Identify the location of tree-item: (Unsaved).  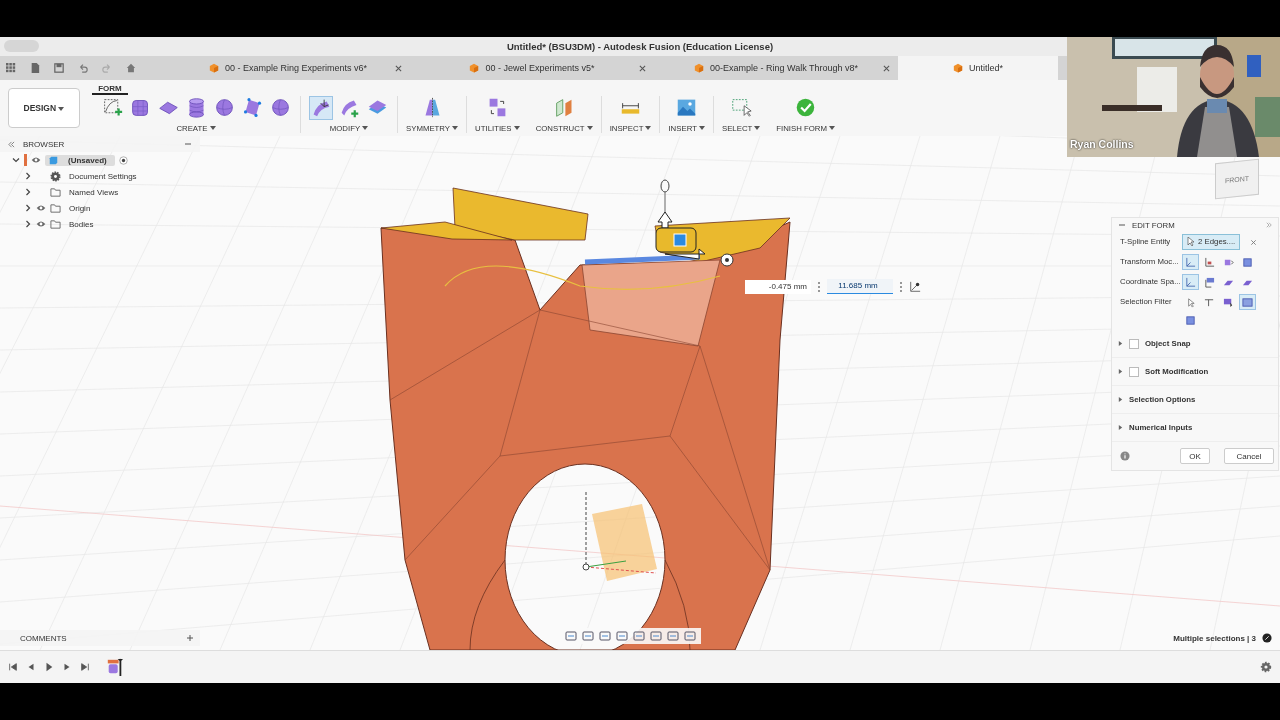
(80, 160).